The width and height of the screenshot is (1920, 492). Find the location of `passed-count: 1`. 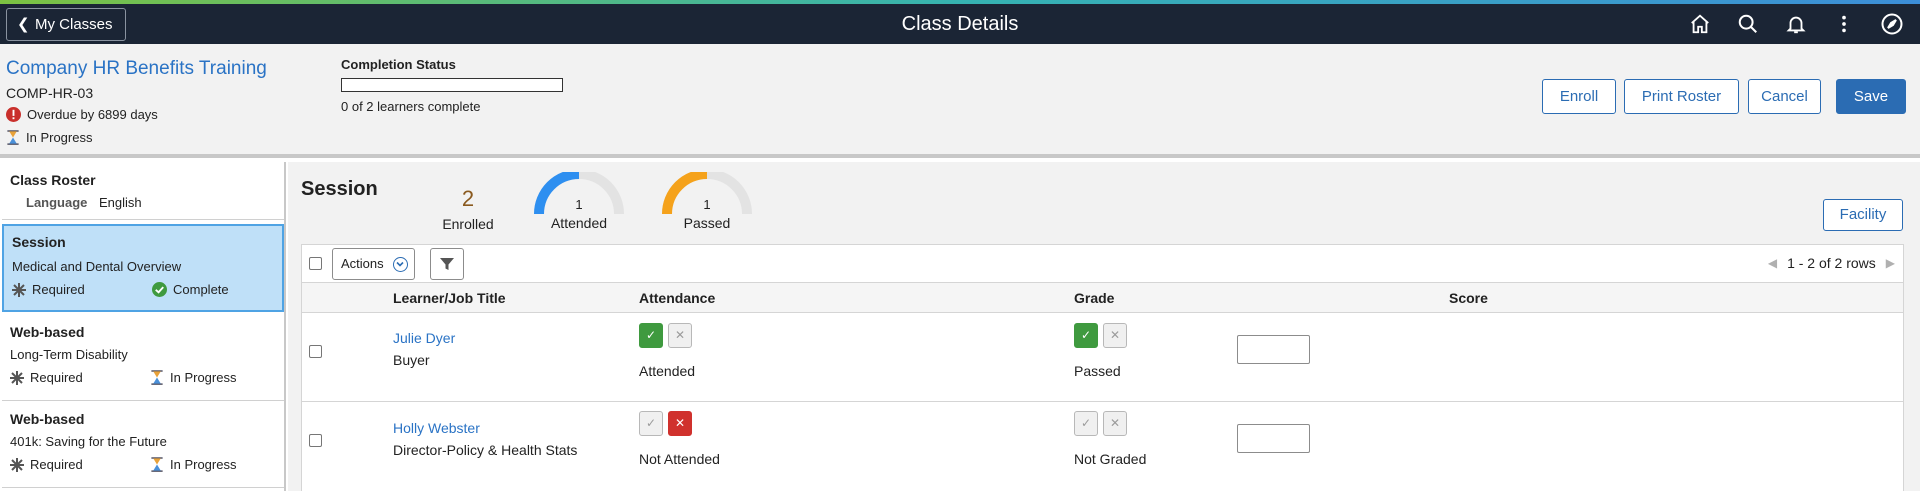

passed-count: 1 is located at coordinates (707, 204).